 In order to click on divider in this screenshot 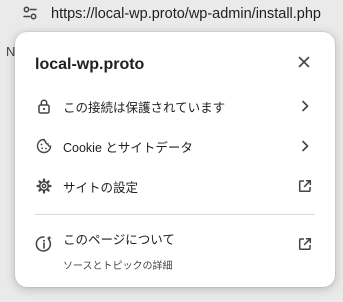, I will do `click(175, 214)`.